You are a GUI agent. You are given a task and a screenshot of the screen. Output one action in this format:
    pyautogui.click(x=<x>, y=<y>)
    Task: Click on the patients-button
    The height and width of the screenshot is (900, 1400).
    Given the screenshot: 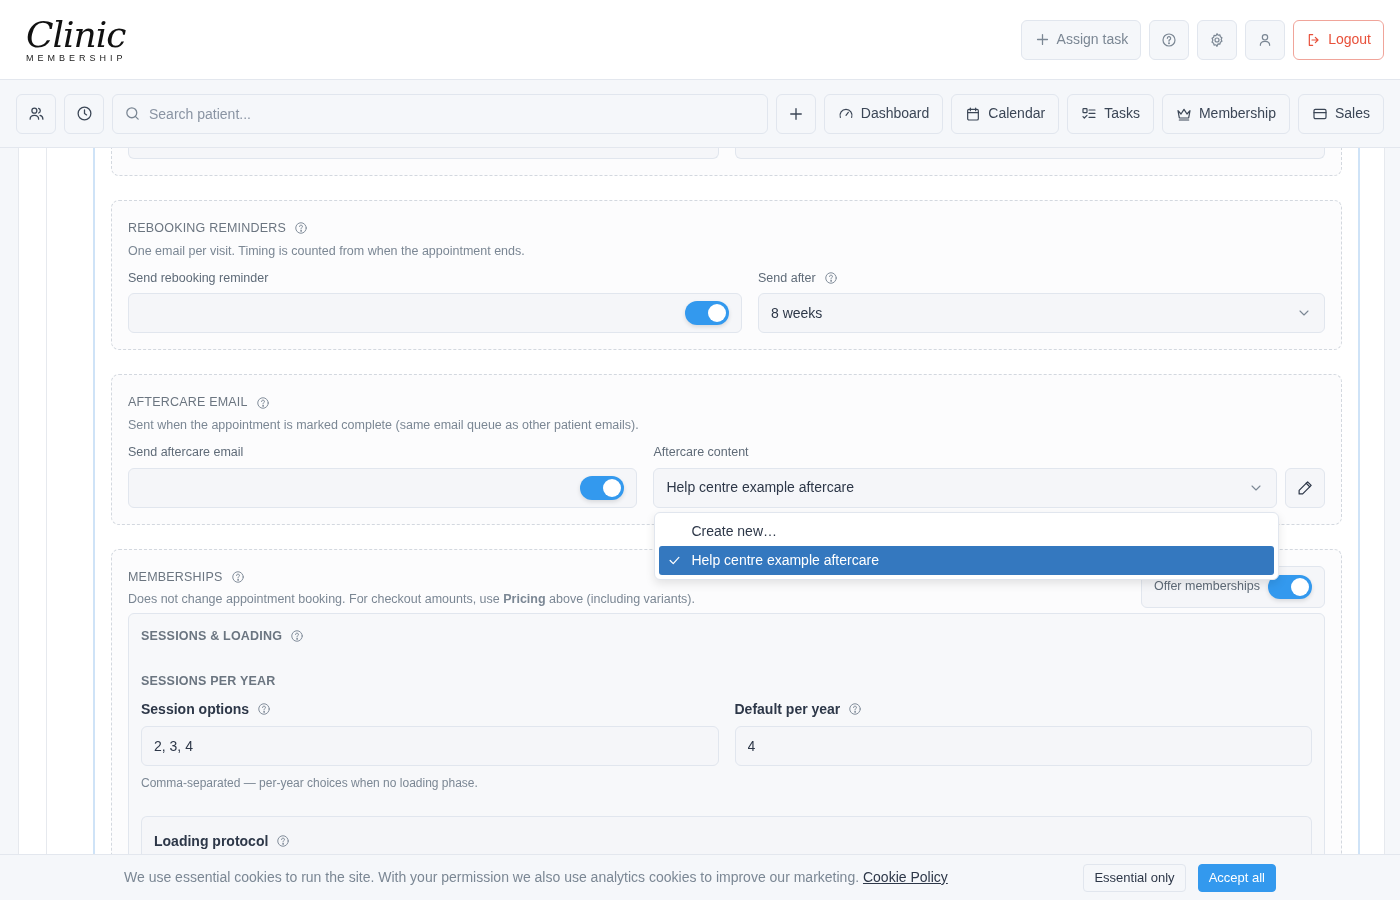 What is the action you would take?
    pyautogui.click(x=36, y=113)
    